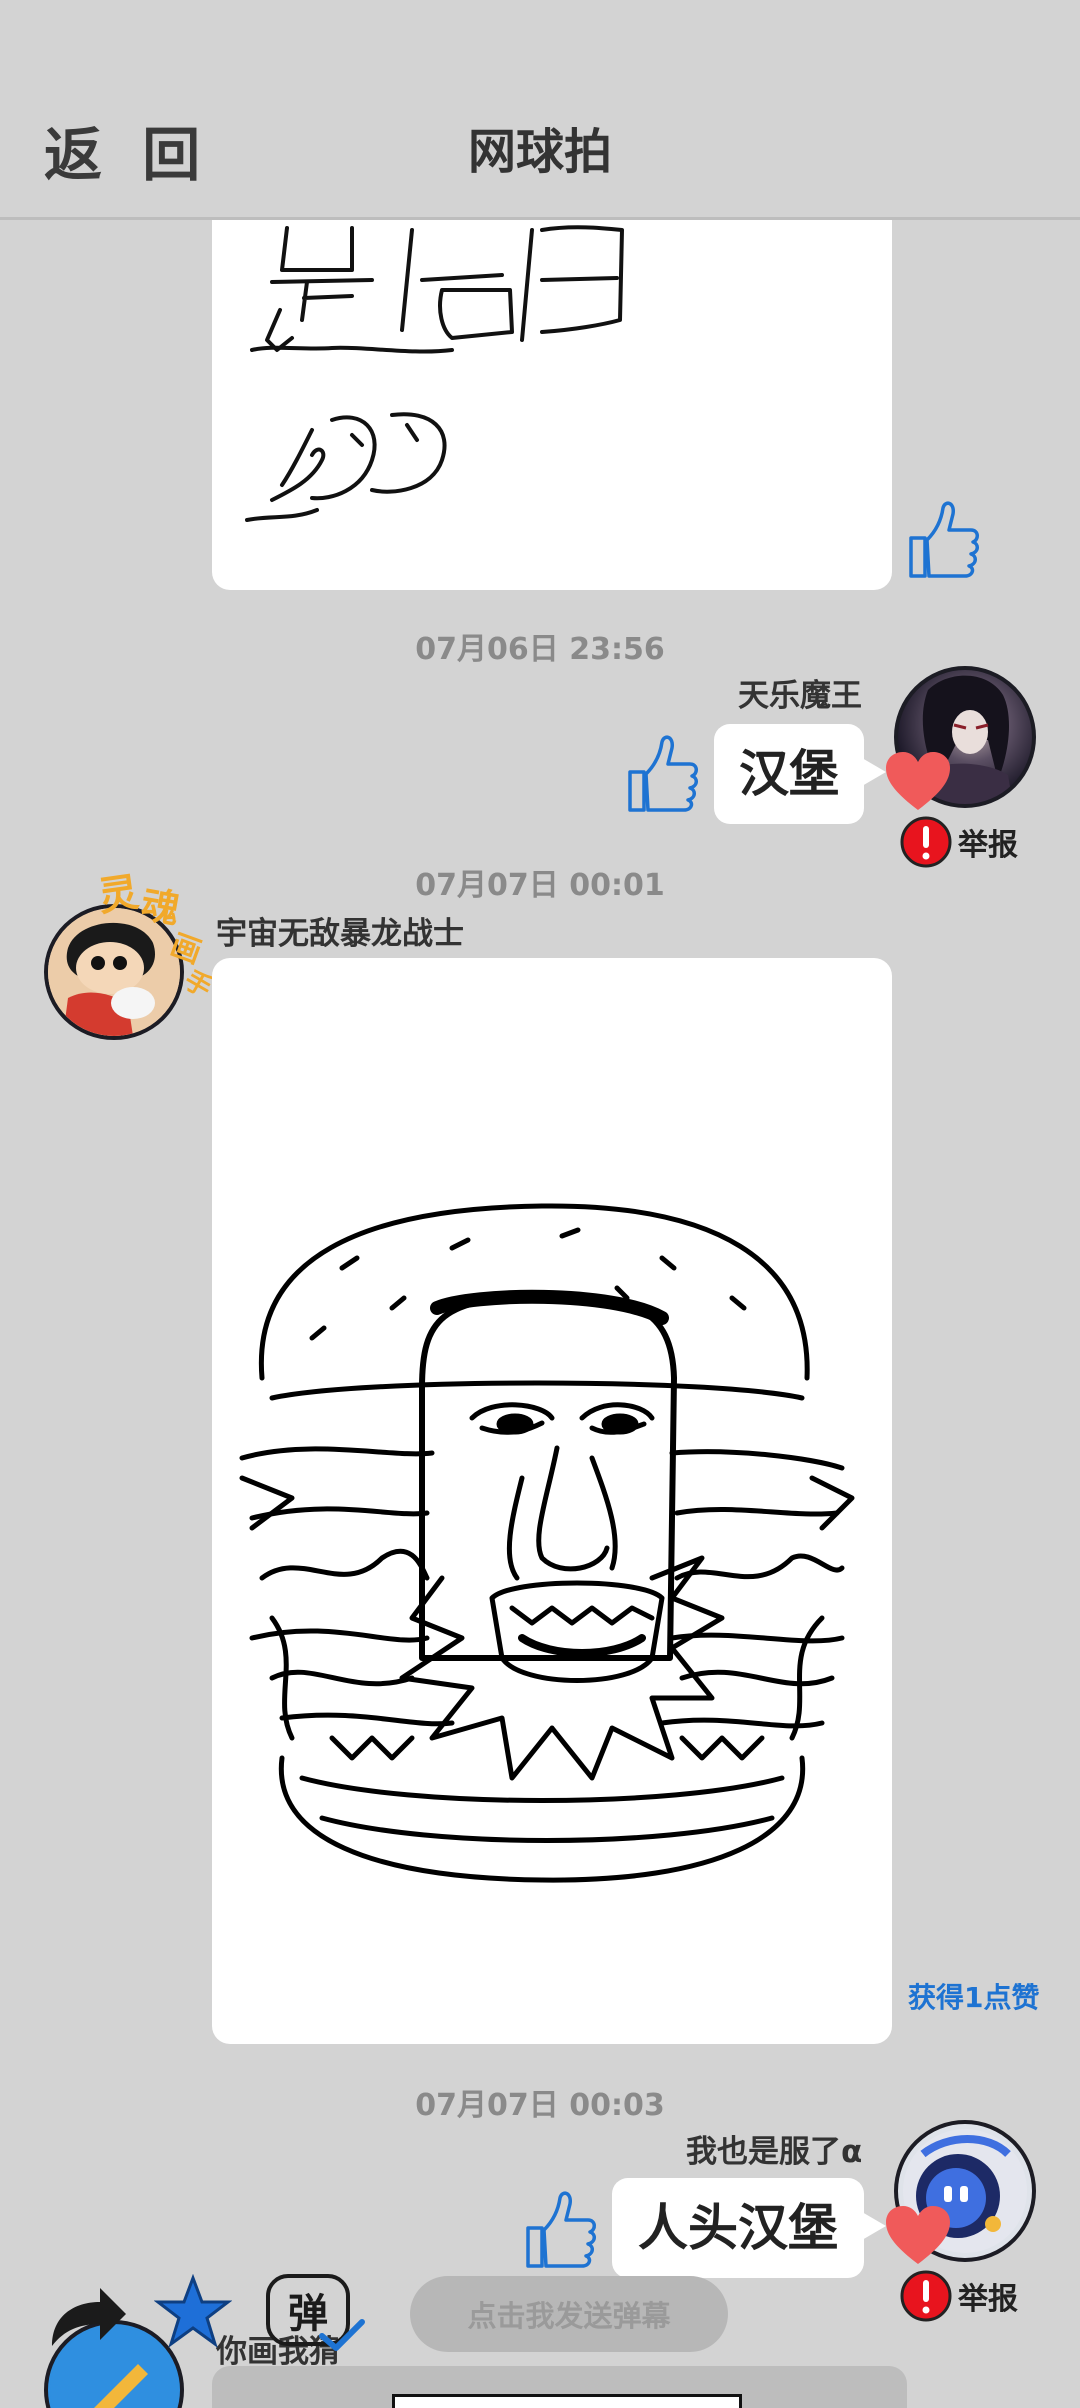 This screenshot has height=2408, width=1080. What do you see at coordinates (738, 2228) in the screenshot?
I see `message-text: 人头汉堡` at bounding box center [738, 2228].